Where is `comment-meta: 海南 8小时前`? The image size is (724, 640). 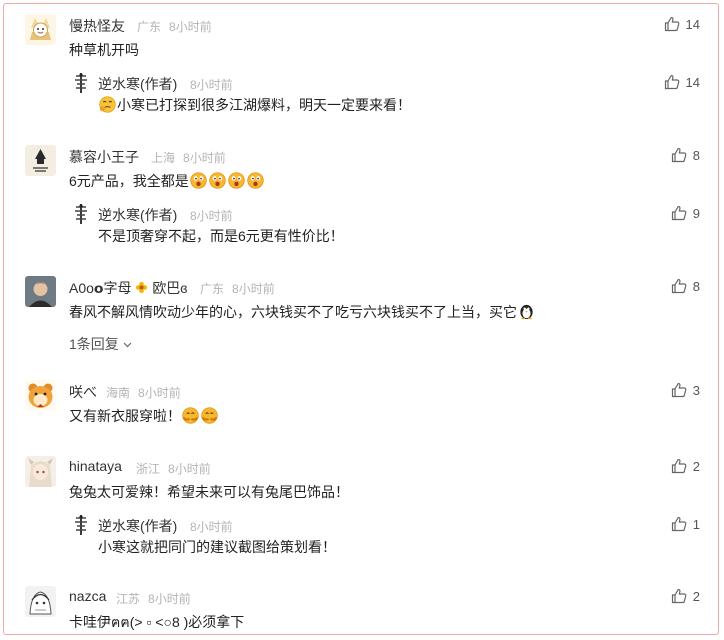 comment-meta: 海南 8小时前 is located at coordinates (147, 392).